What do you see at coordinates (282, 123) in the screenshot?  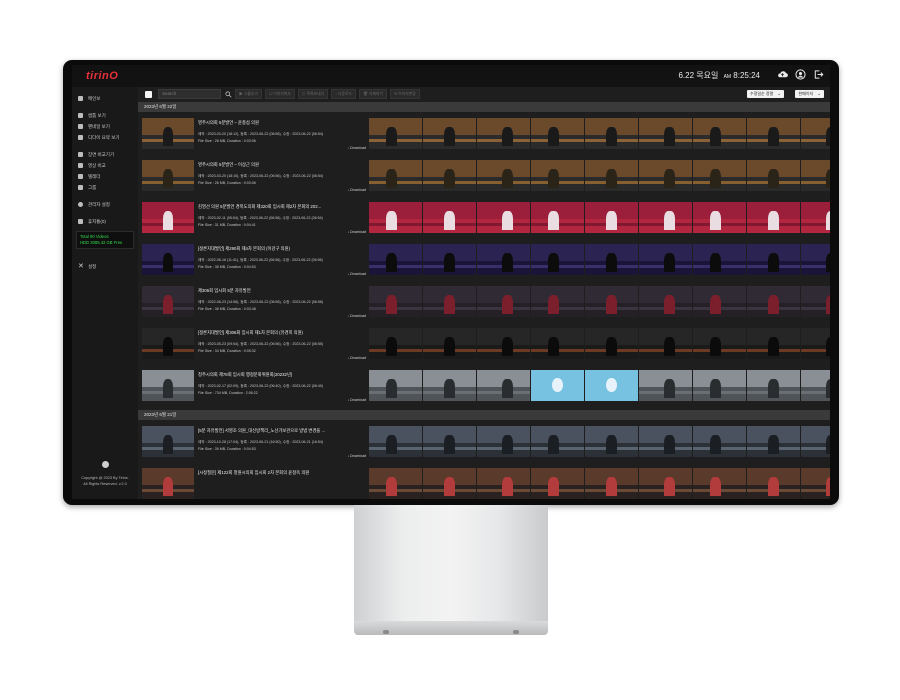 I see `video-title: 영주시의회 5분발언 – 윤충섭 의원` at bounding box center [282, 123].